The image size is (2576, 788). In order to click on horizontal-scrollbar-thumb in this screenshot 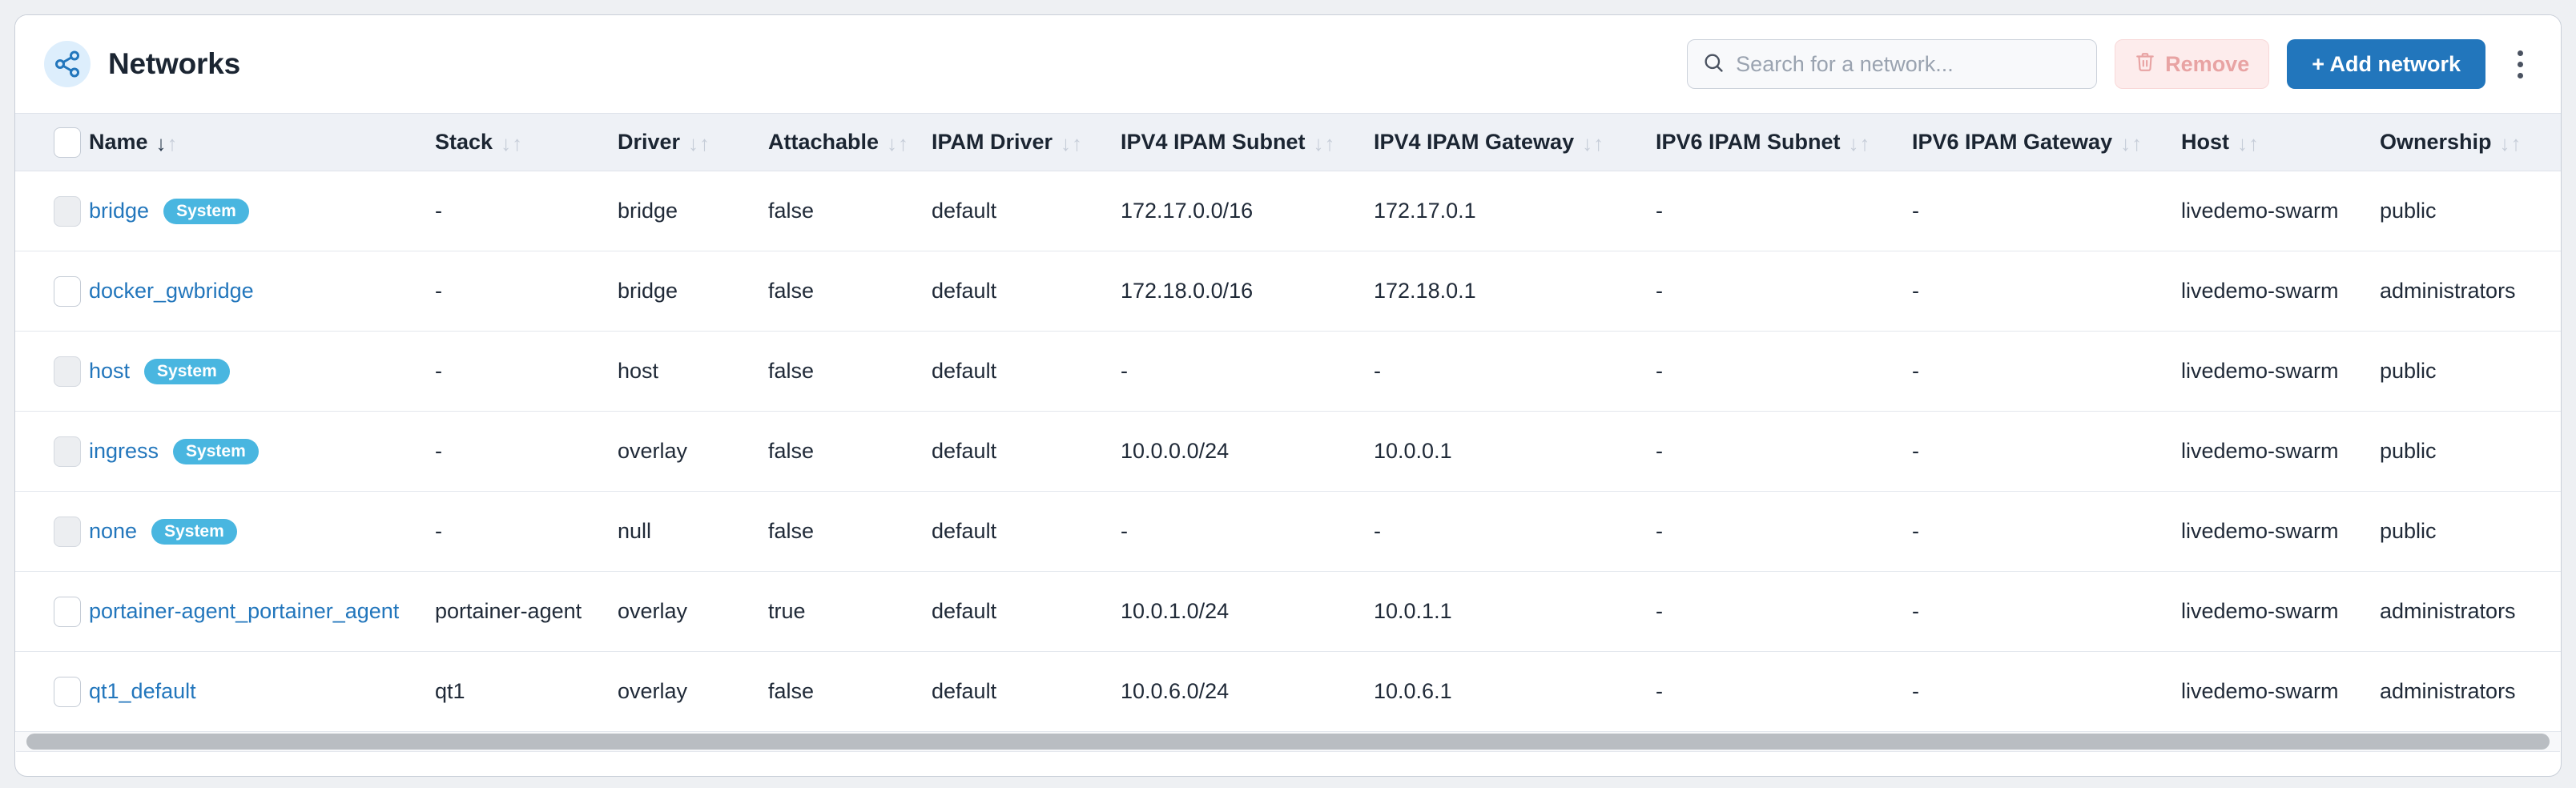, I will do `click(1288, 742)`.